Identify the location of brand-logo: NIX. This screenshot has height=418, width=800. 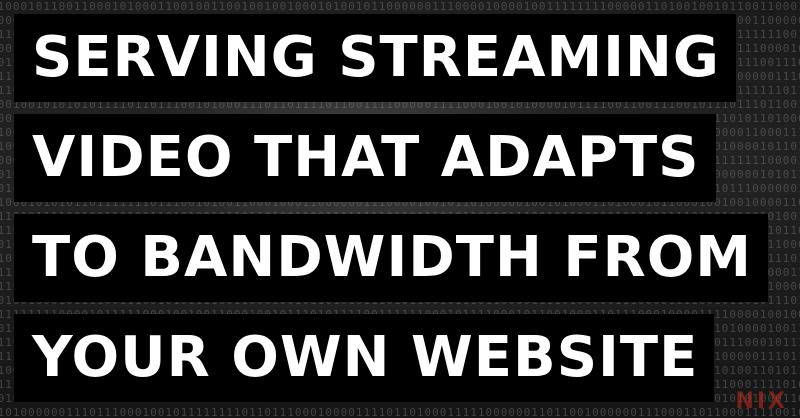
(761, 401).